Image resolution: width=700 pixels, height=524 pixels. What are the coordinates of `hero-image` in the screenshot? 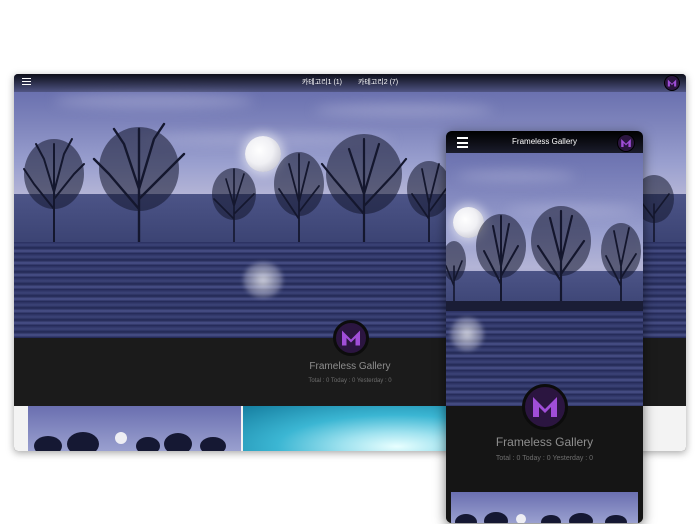 It's located at (544, 268).